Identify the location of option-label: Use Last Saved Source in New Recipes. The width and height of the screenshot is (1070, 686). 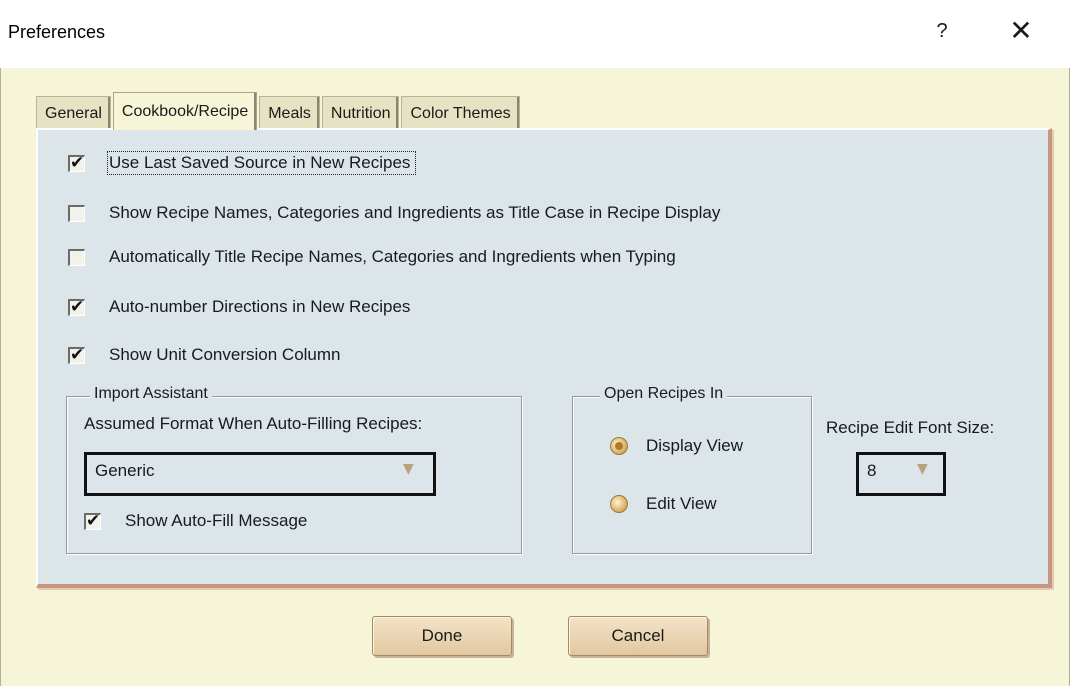
(261, 163).